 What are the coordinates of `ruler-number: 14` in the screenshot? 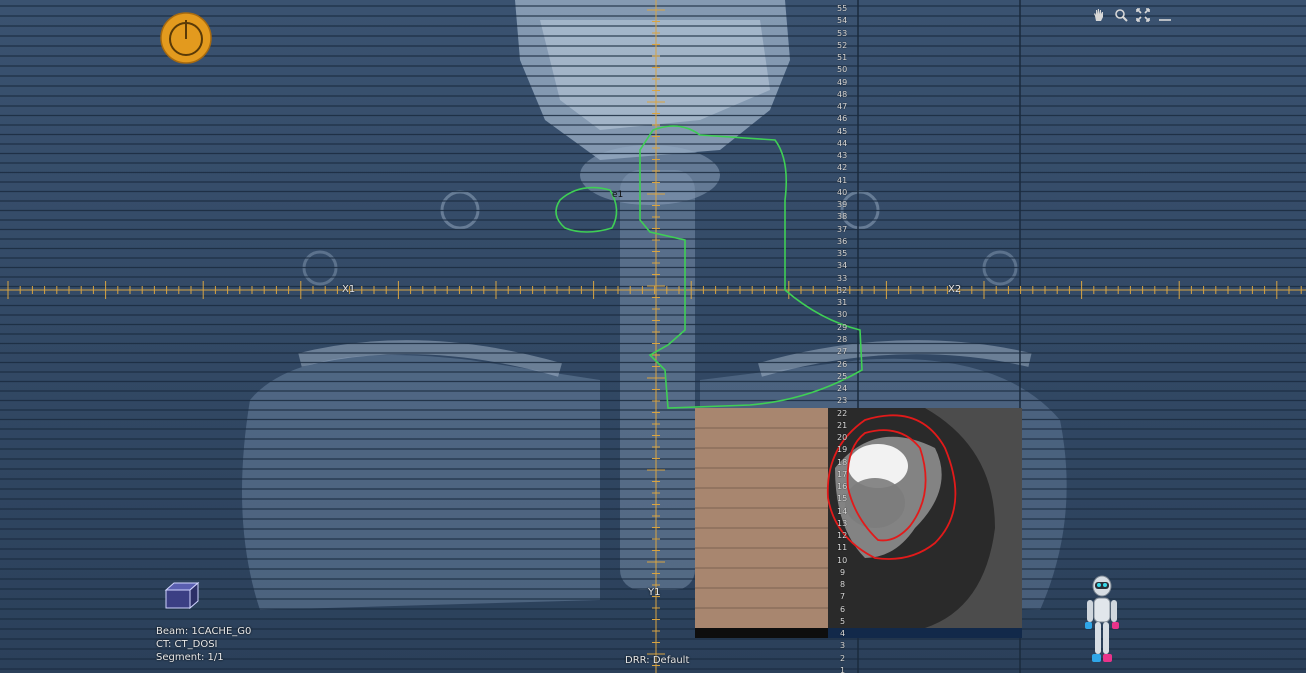 It's located at (842, 511).